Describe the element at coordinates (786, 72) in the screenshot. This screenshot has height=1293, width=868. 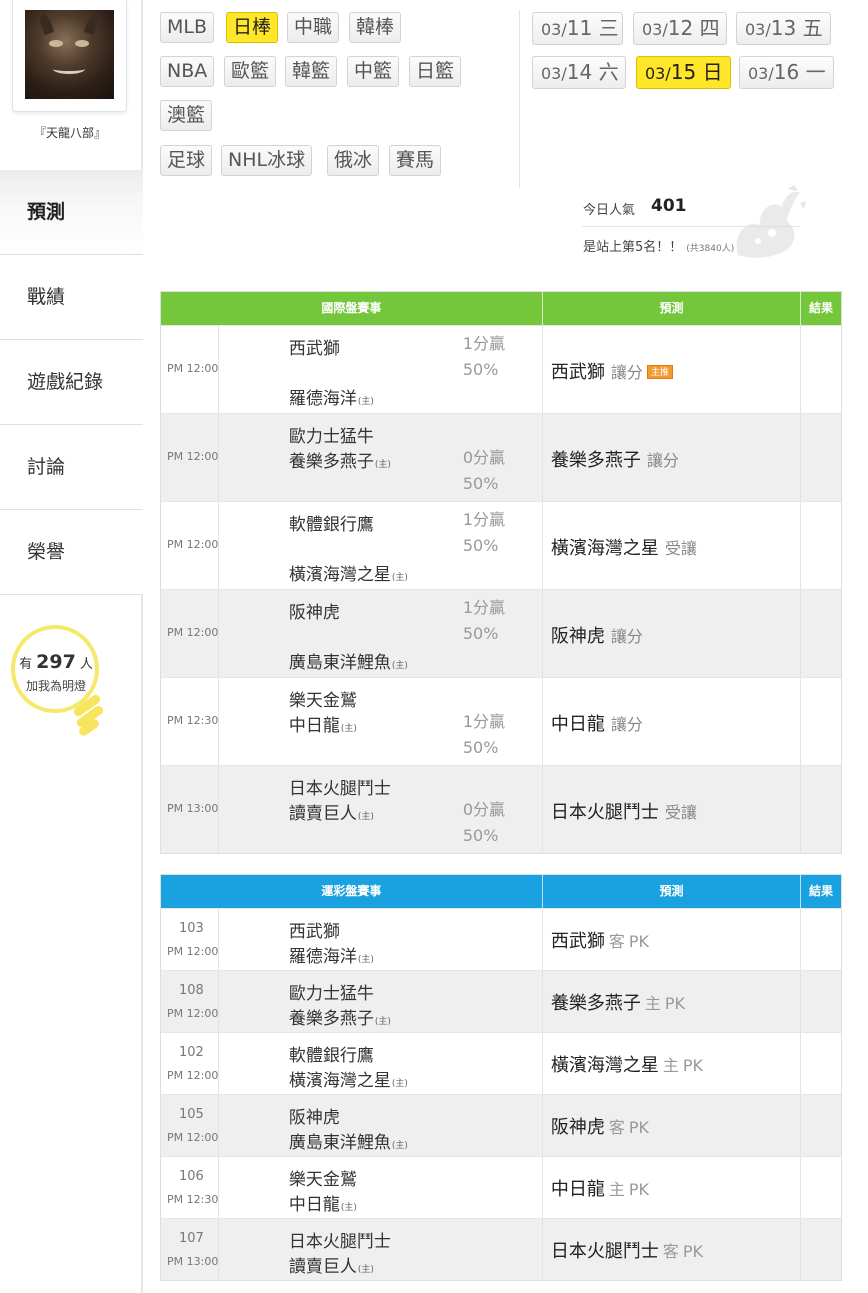
I see `date-tab-0316: 03/16 一` at that location.